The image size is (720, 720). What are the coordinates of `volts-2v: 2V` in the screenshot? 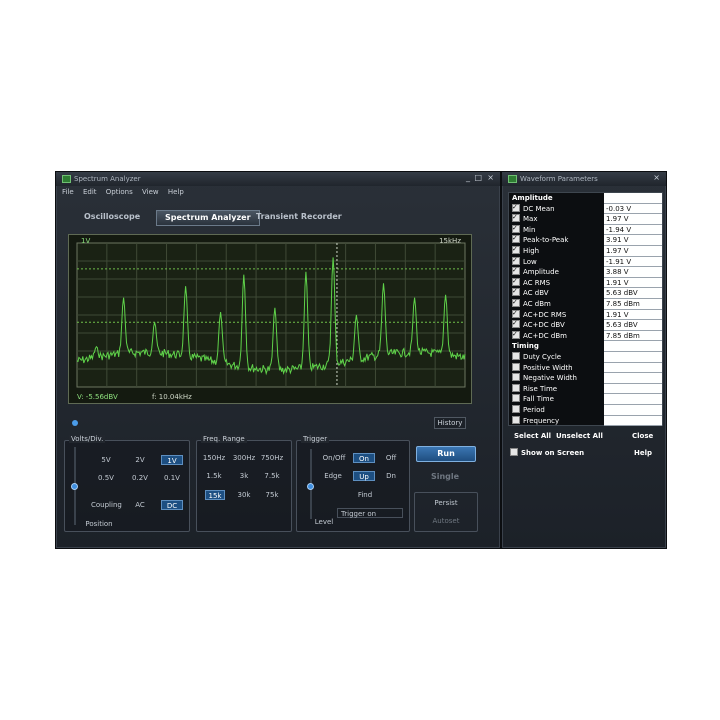 It's located at (140, 460).